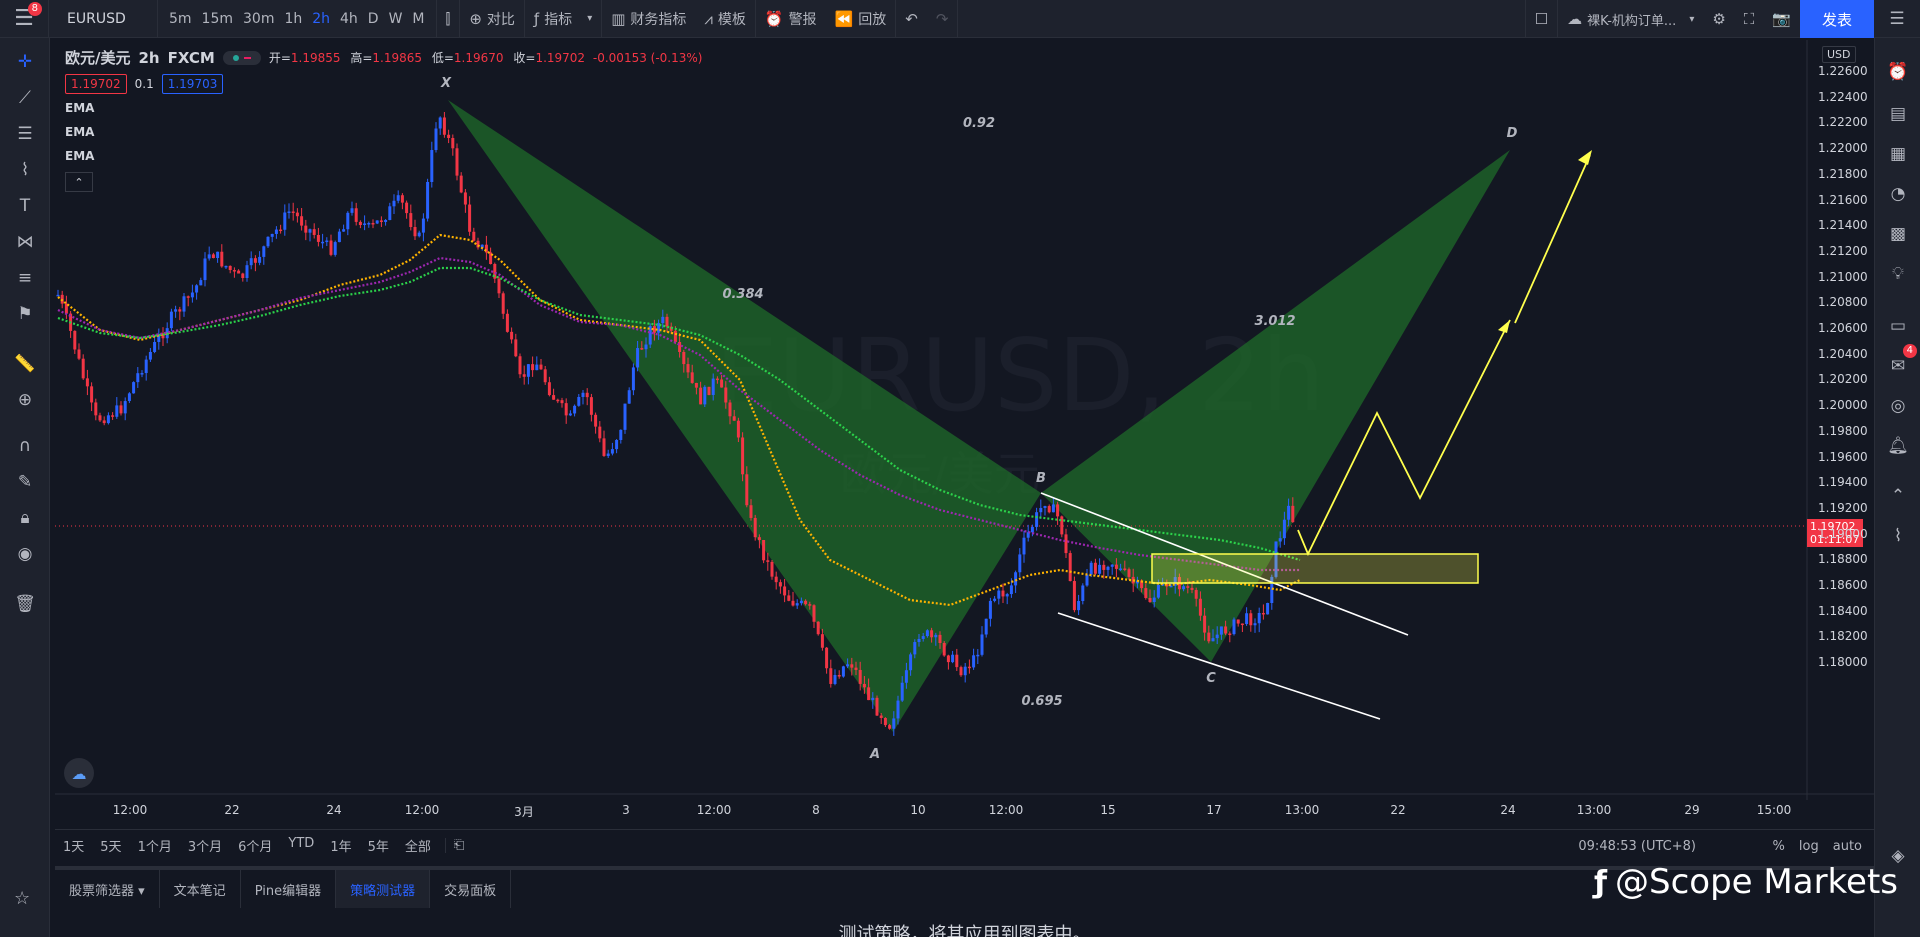  What do you see at coordinates (373, 19) in the screenshot?
I see `timeframe-D: D` at bounding box center [373, 19].